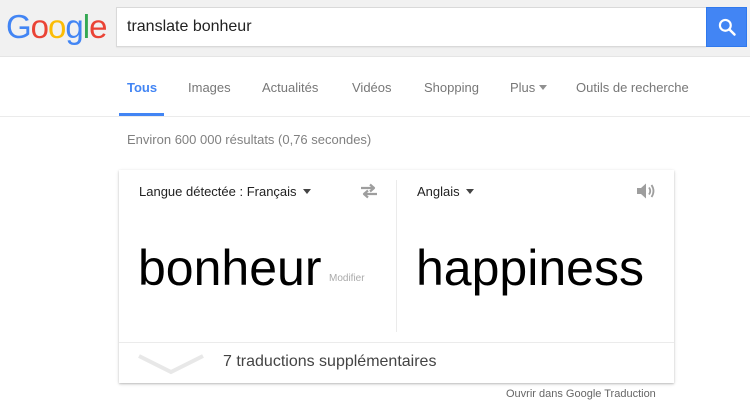 The image size is (750, 409). Describe the element at coordinates (347, 278) in the screenshot. I see `modify-link: Modifier` at that location.